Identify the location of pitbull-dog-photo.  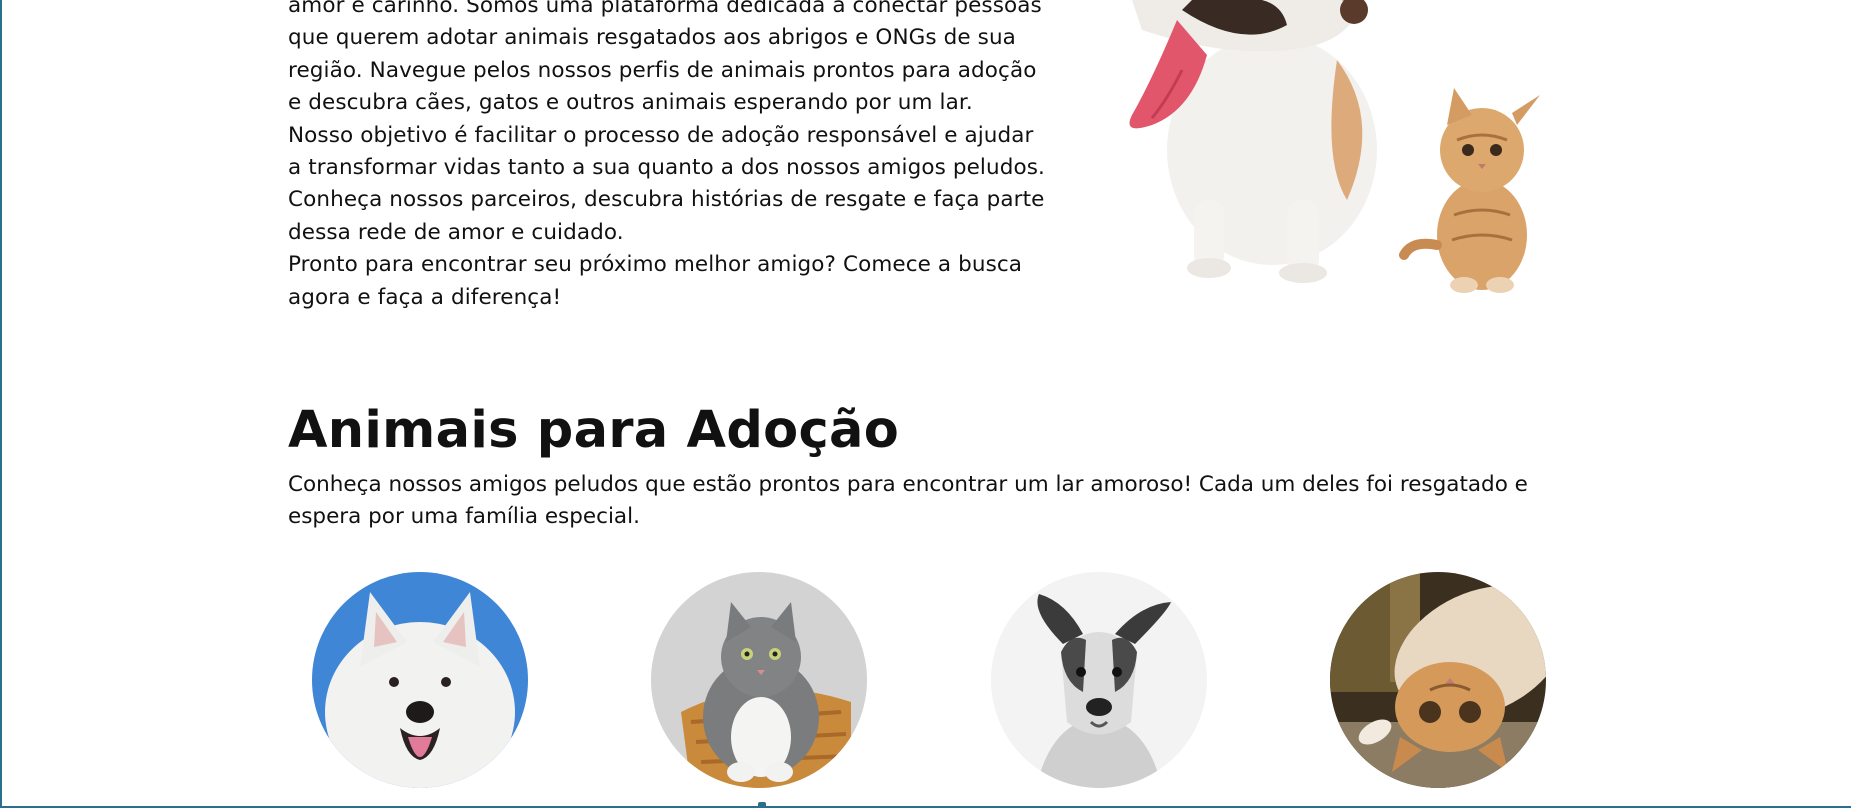
(1099, 680).